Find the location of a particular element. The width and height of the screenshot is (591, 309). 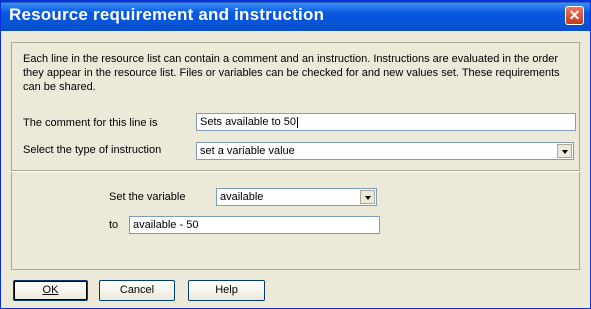

ok-button: OK is located at coordinates (50, 290).